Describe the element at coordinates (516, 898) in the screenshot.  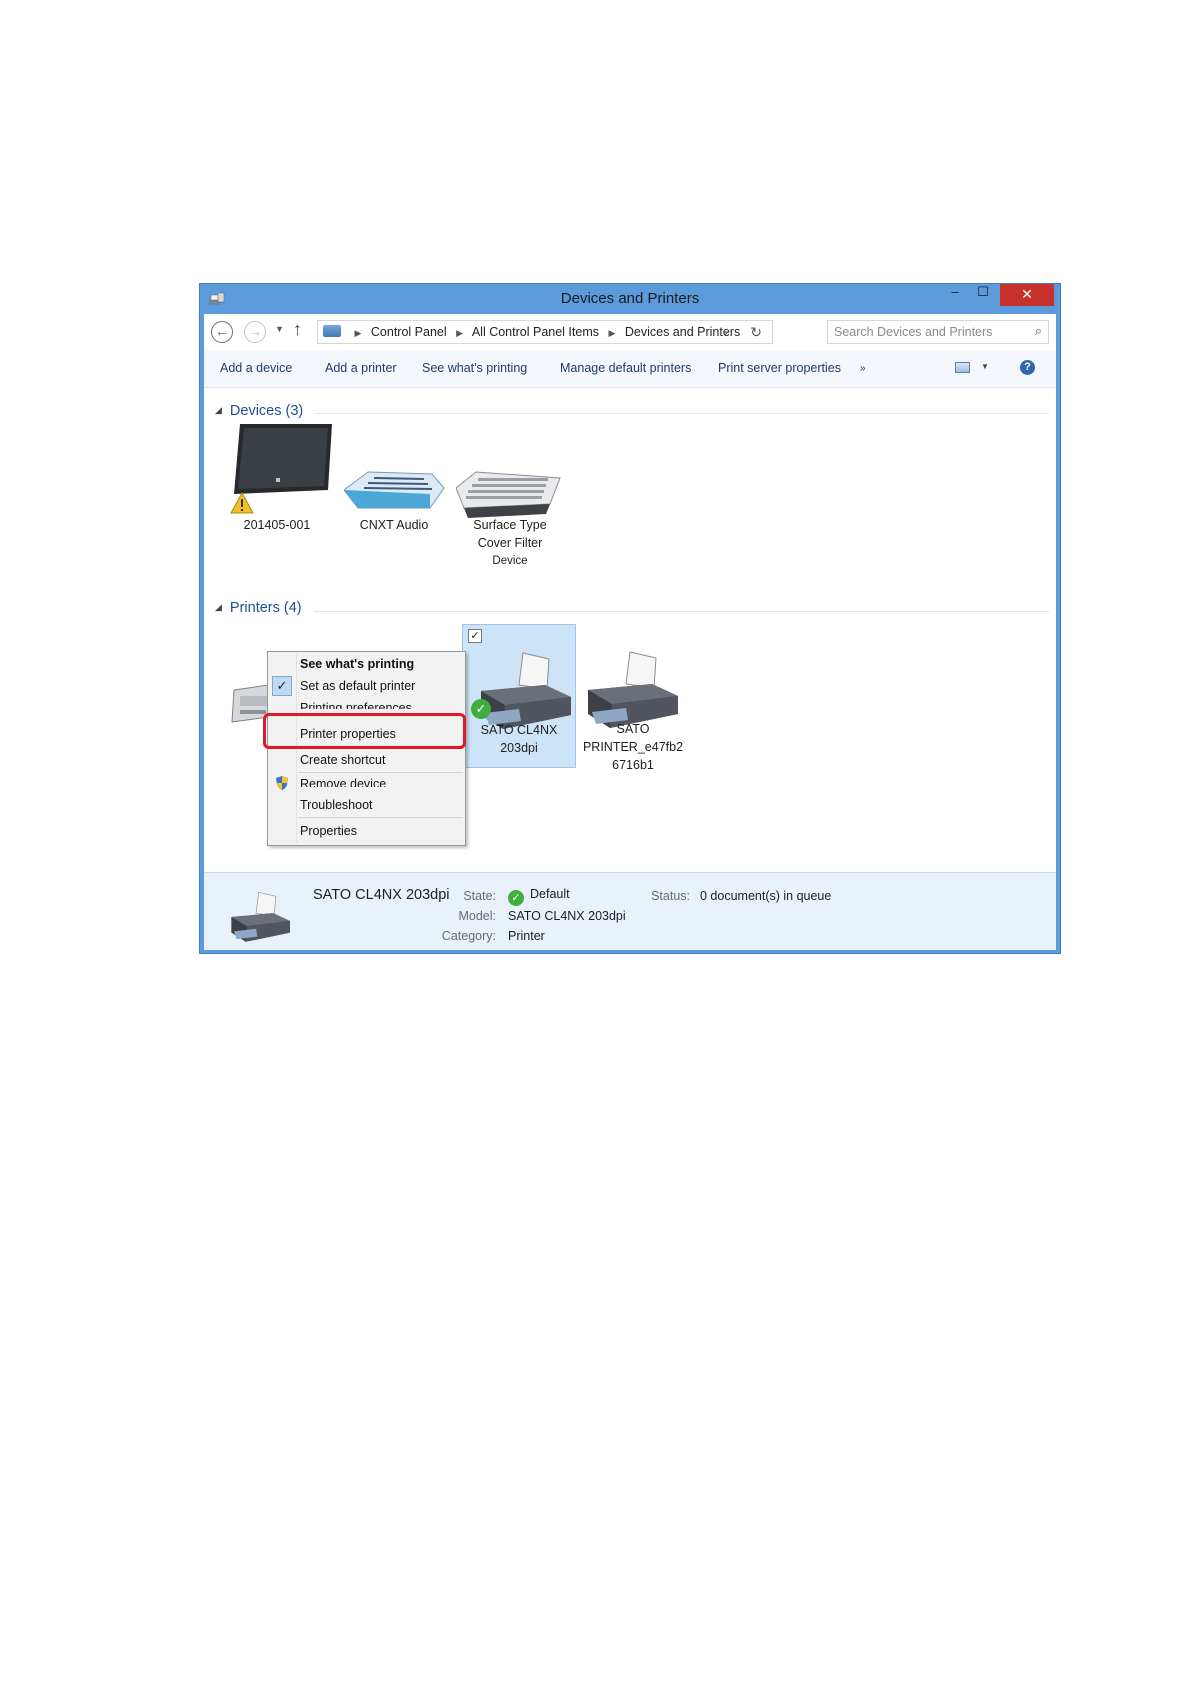
I see `default-check-icon: ✓` at that location.